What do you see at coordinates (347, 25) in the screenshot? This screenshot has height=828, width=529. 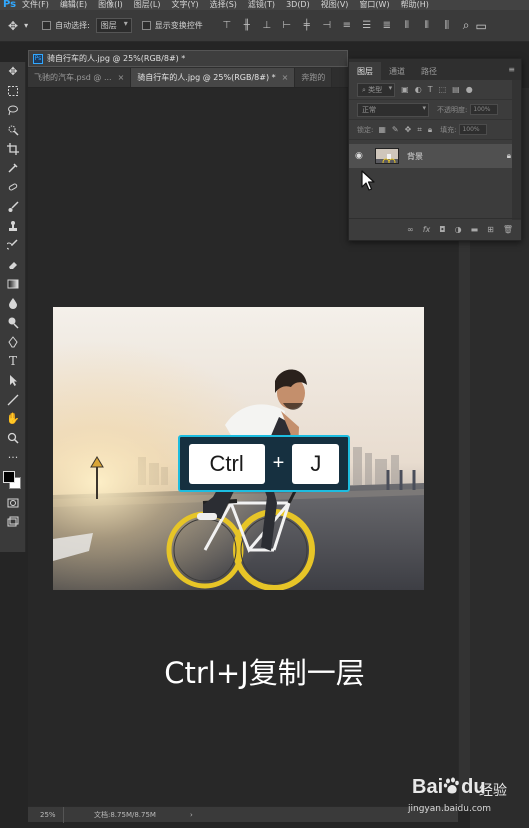 I see `distribute-top-icon: ≡` at bounding box center [347, 25].